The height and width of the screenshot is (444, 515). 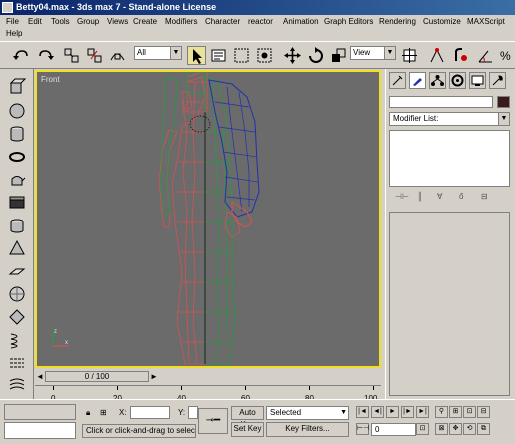 I want to click on menu-customize: Customize, so click(x=442, y=21).